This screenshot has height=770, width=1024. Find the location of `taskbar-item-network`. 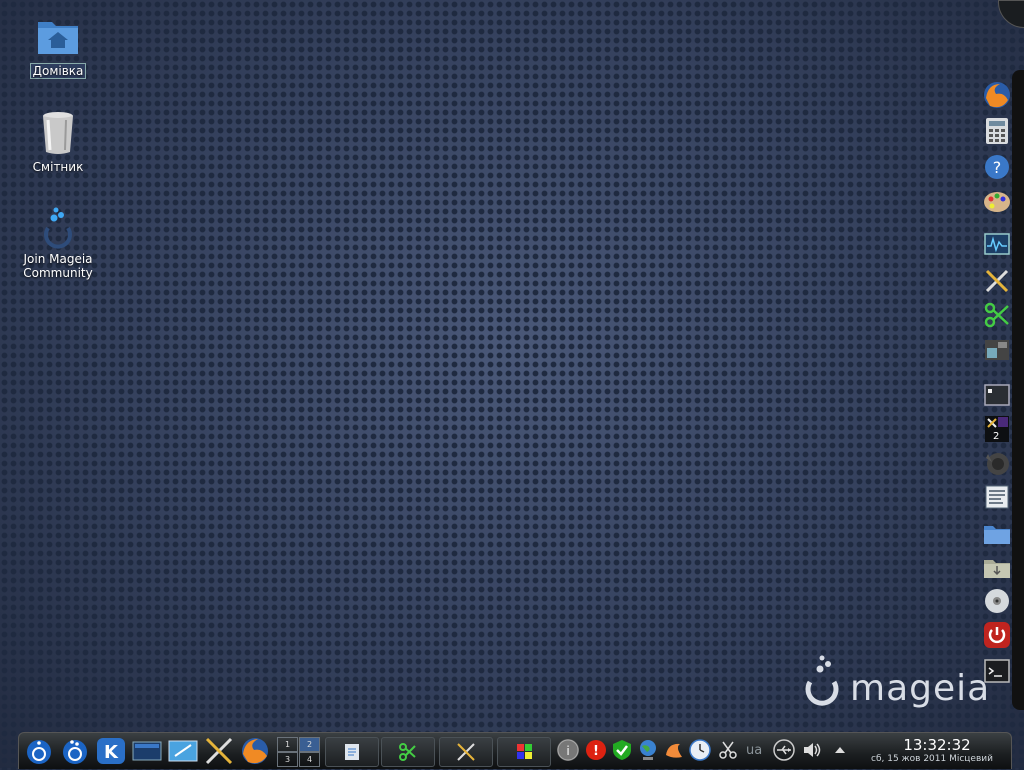

taskbar-item-network is located at coordinates (408, 752).